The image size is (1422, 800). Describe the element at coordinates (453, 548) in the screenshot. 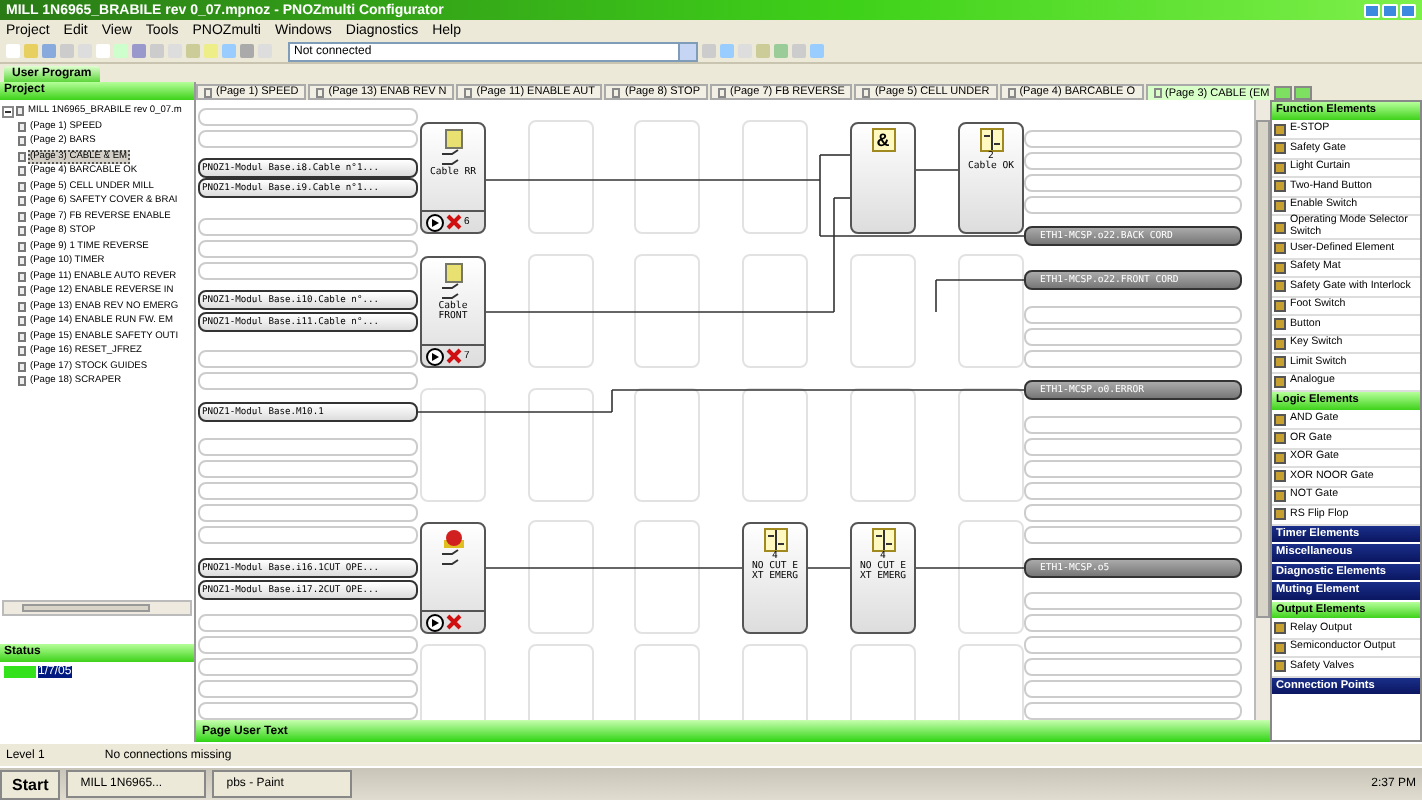

I see `emergency-stop-icon` at that location.